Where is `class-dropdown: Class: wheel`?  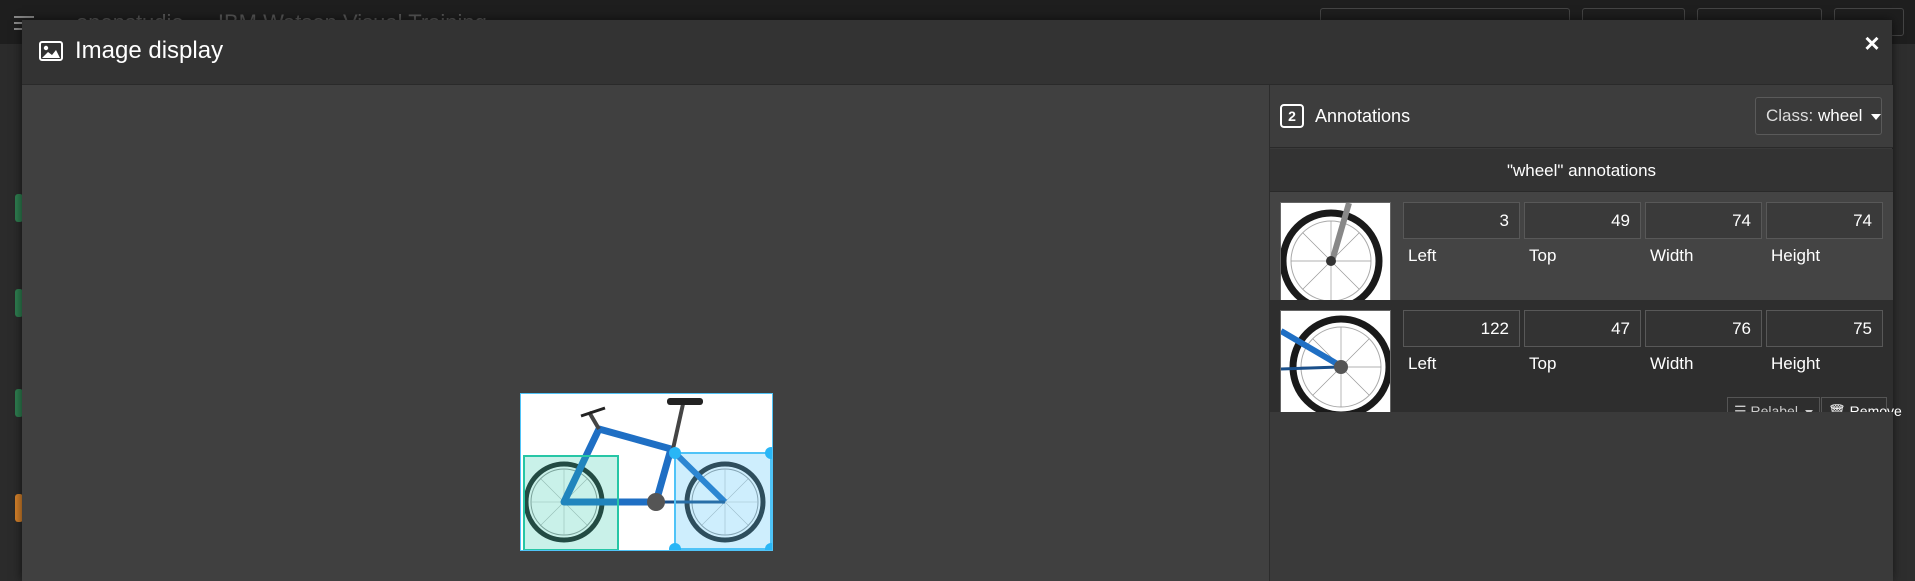 class-dropdown: Class: wheel is located at coordinates (1818, 116).